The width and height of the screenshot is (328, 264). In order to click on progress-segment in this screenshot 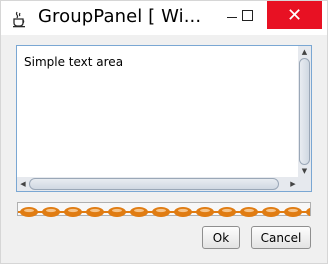, I will do `click(315, 212)`.